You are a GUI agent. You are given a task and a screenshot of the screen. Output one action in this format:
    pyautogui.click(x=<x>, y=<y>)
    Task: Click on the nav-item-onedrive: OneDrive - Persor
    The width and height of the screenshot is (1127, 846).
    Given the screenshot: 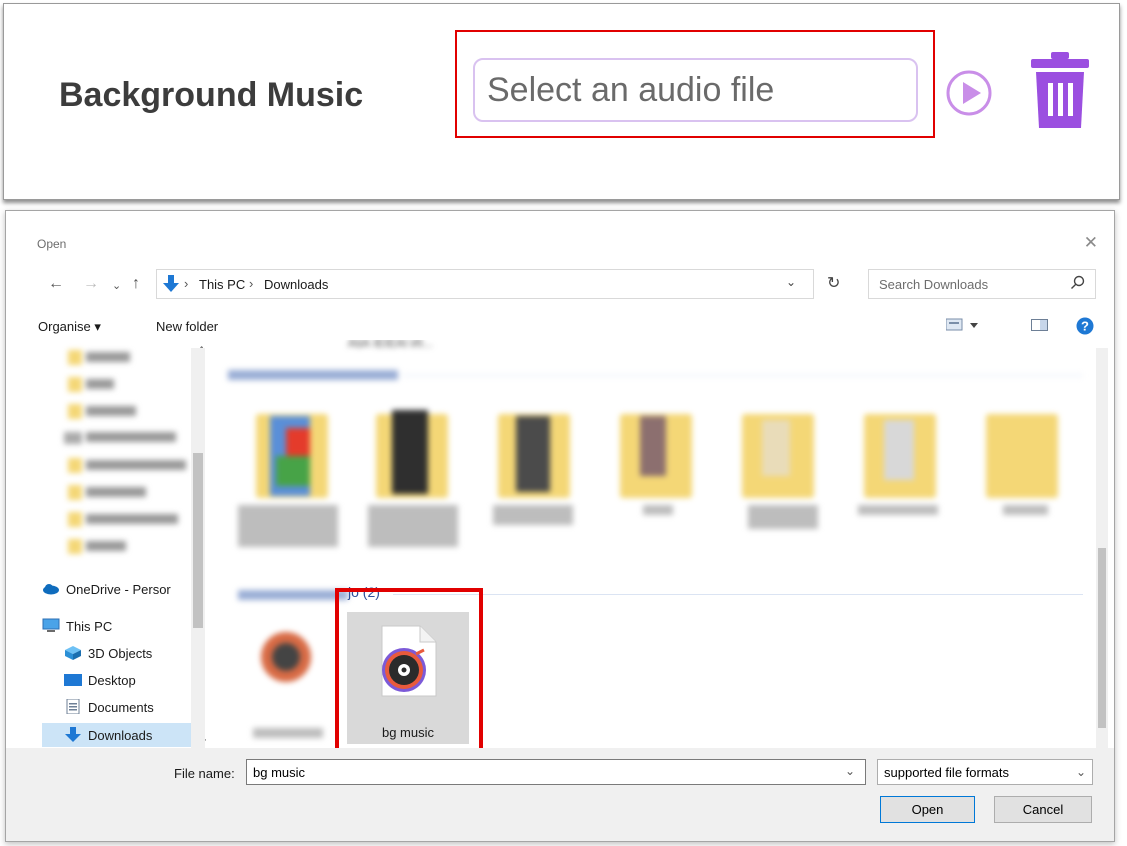 What is the action you would take?
    pyautogui.click(x=118, y=589)
    